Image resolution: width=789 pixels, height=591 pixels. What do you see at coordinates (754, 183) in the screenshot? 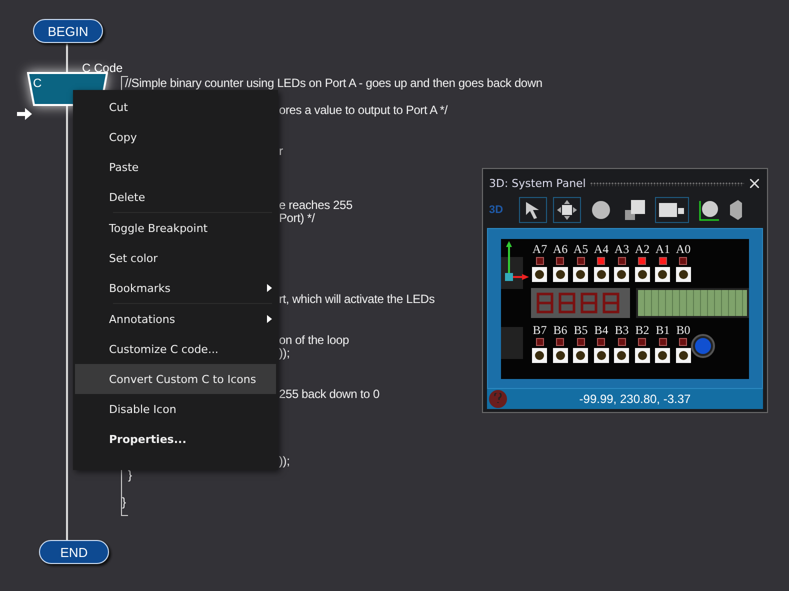
I see `close-button` at bounding box center [754, 183].